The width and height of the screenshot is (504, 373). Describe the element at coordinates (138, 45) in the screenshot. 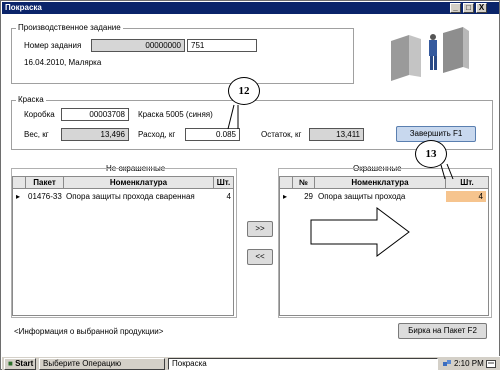

I see `task-code-field: 00000000` at that location.